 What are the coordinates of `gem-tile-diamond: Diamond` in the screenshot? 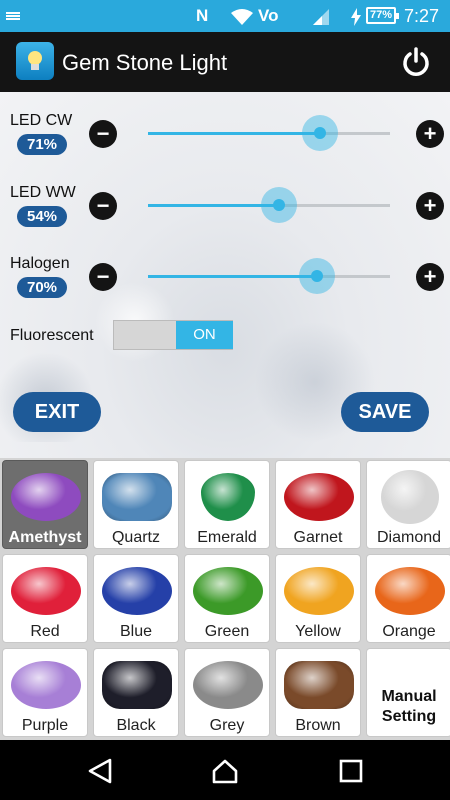 It's located at (408, 504).